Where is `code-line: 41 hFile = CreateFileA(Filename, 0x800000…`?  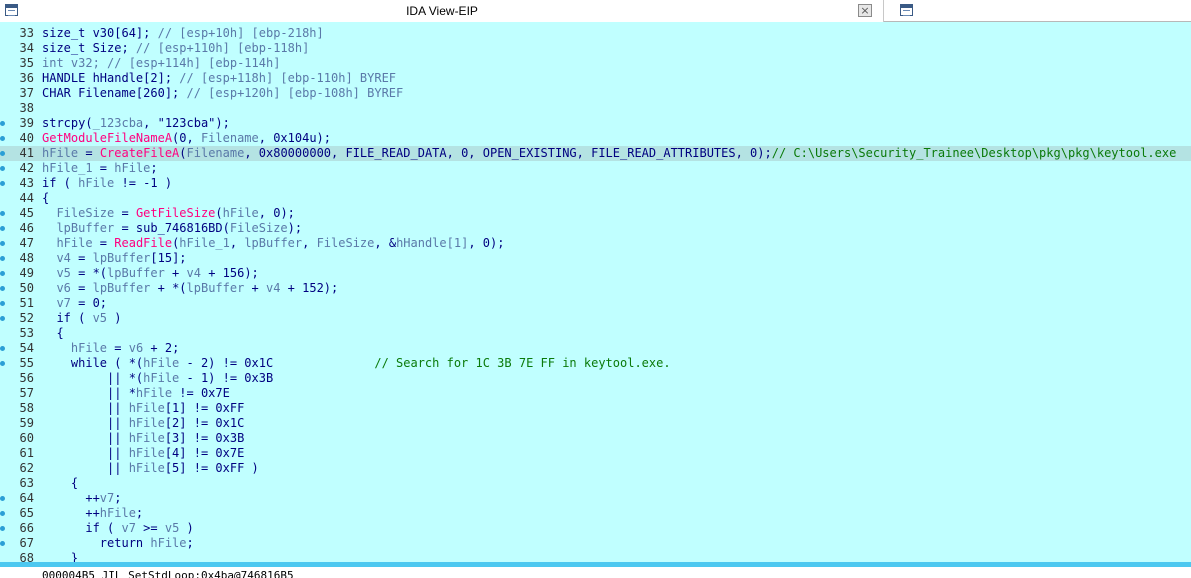
code-line: 41 hFile = CreateFileA(Filename, 0x800000… is located at coordinates (595, 153).